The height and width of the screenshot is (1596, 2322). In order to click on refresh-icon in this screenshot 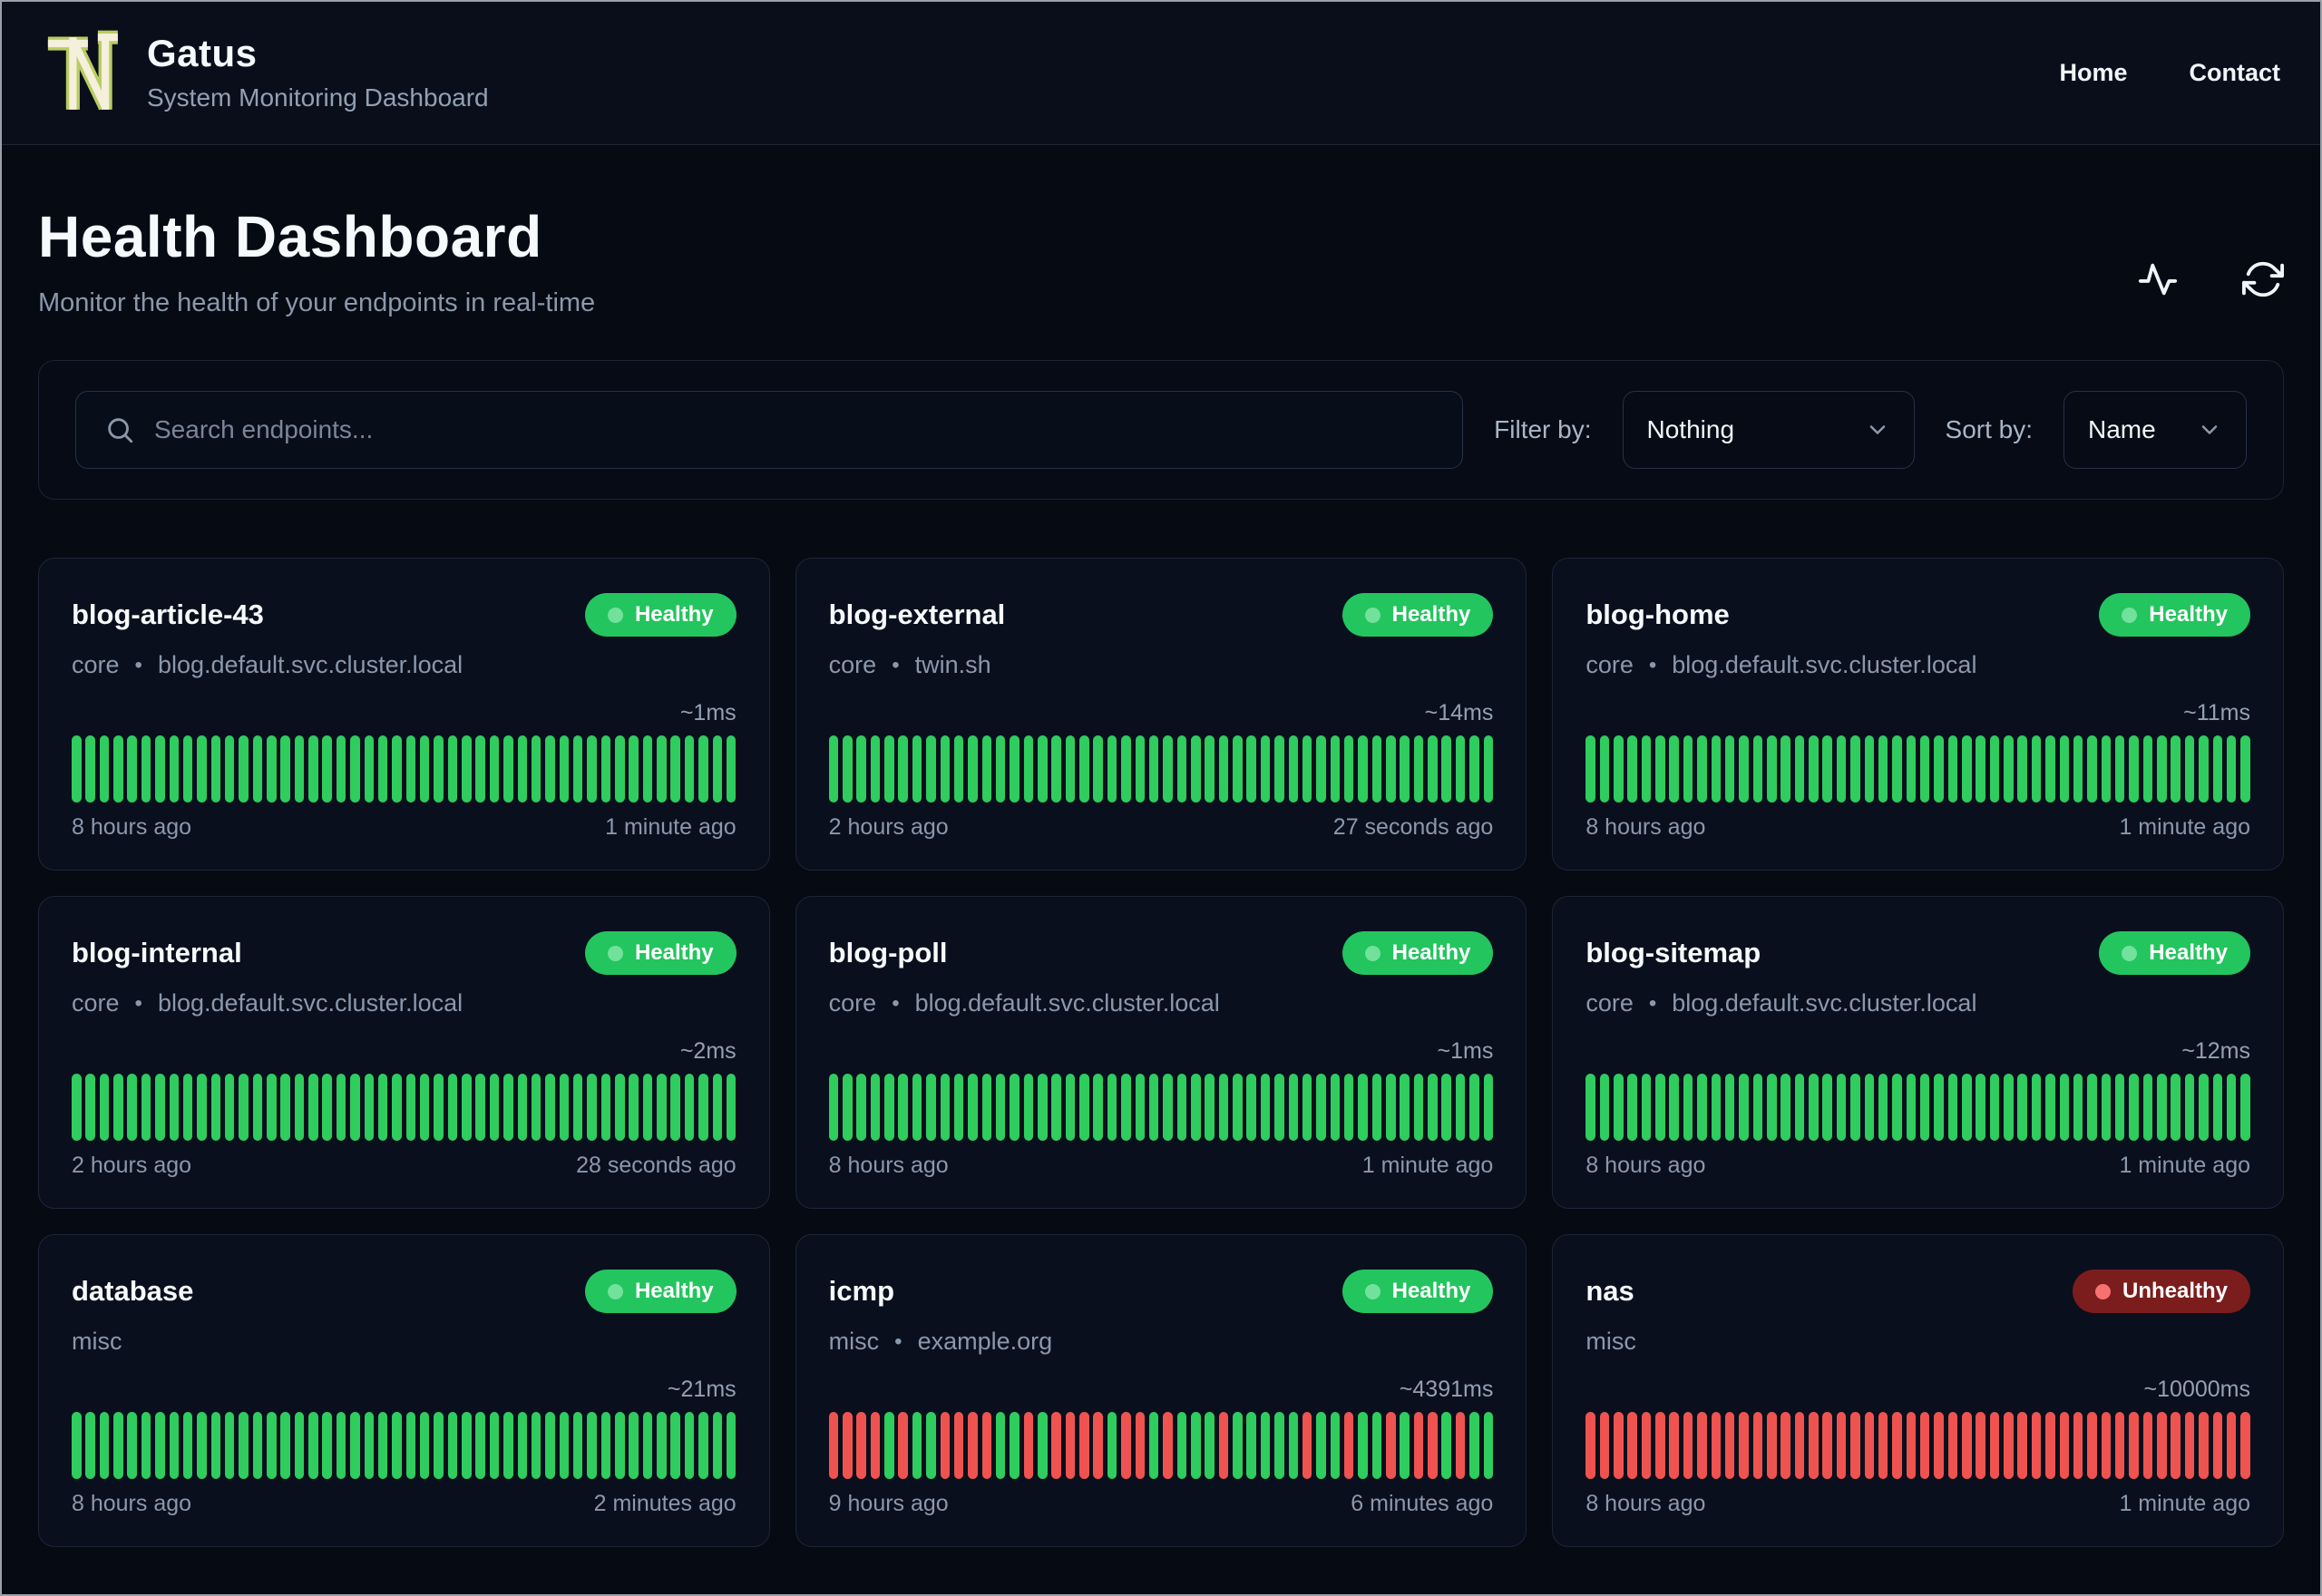, I will do `click(2263, 279)`.